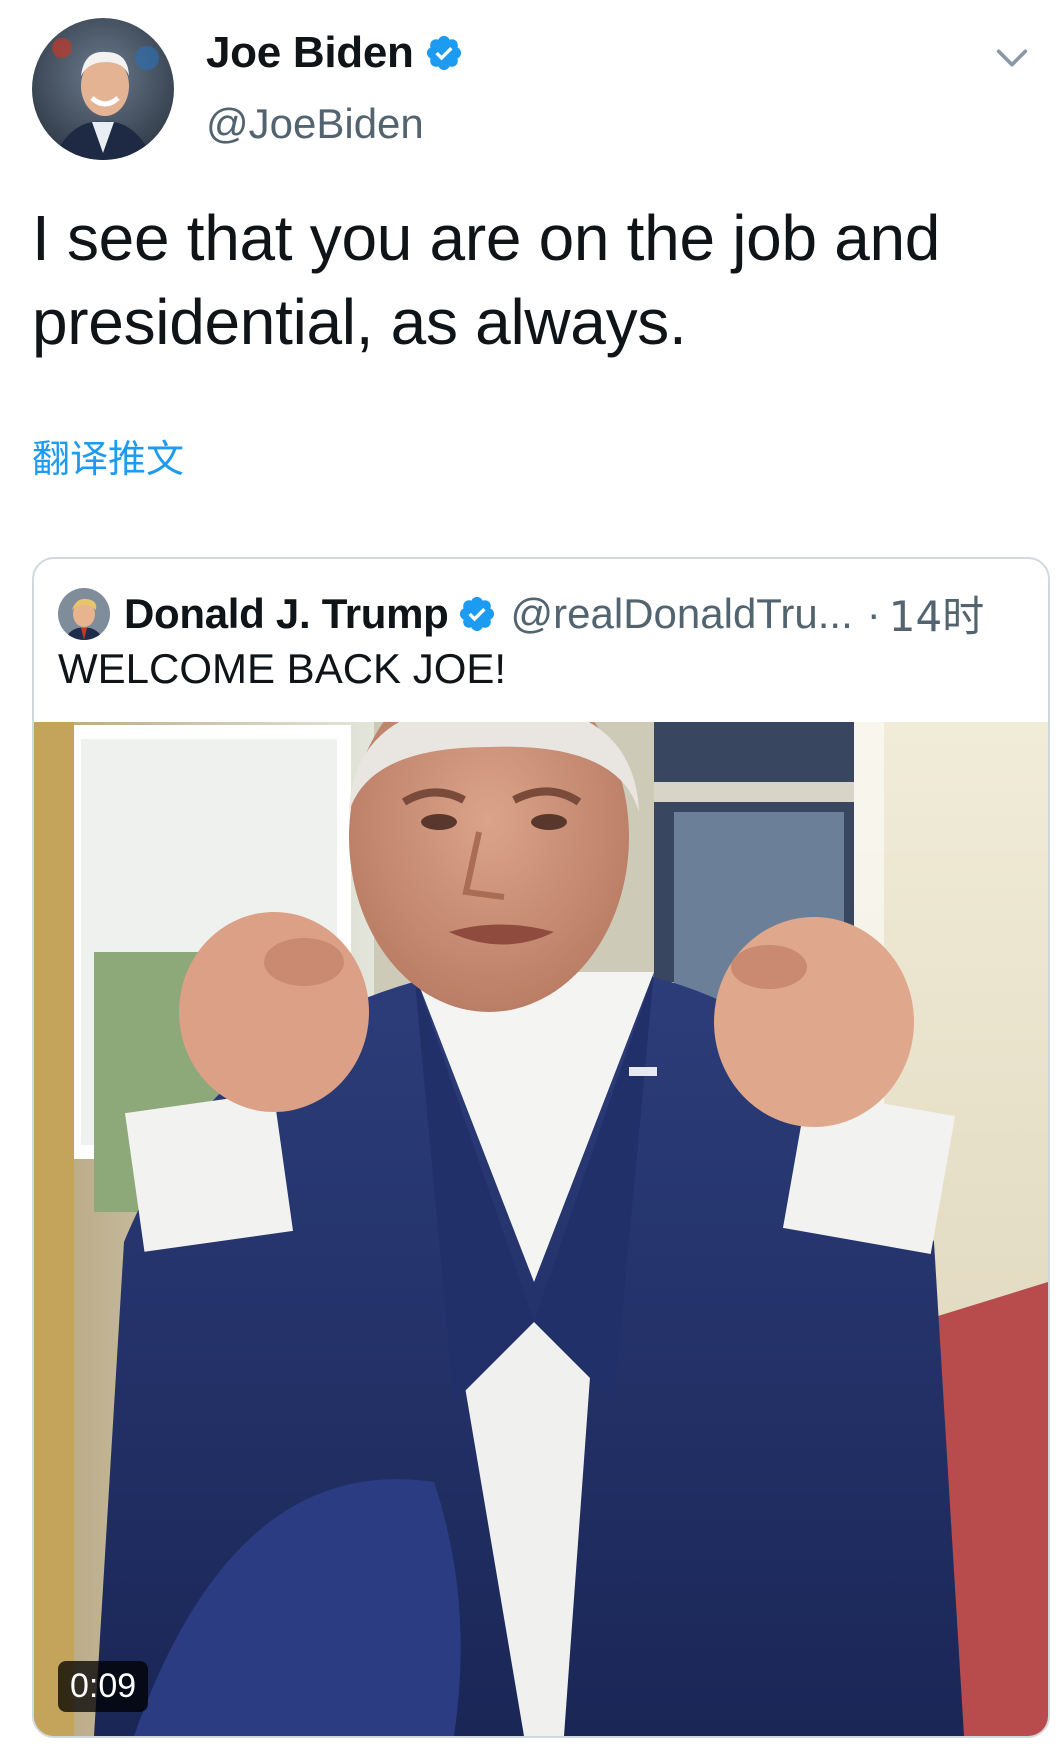 Image resolution: width=1062 pixels, height=1750 pixels. What do you see at coordinates (286, 614) in the screenshot?
I see `quoted-author-name: Donald J. Trump` at bounding box center [286, 614].